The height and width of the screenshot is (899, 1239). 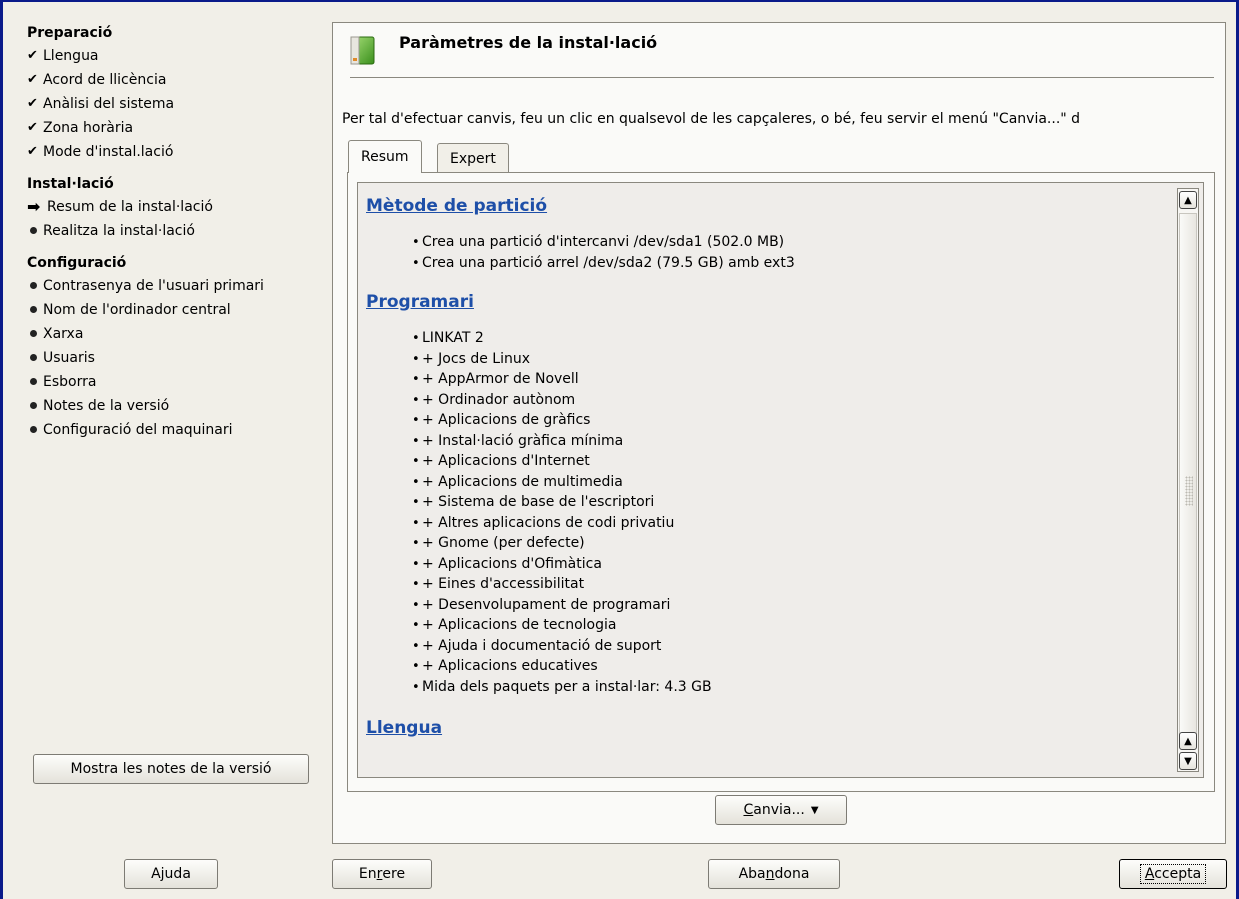 I want to click on triangle-up-icon: ▲, so click(x=1188, y=741).